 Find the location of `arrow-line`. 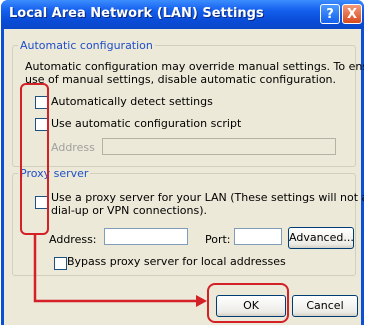

arrow-line is located at coordinates (115, 269).